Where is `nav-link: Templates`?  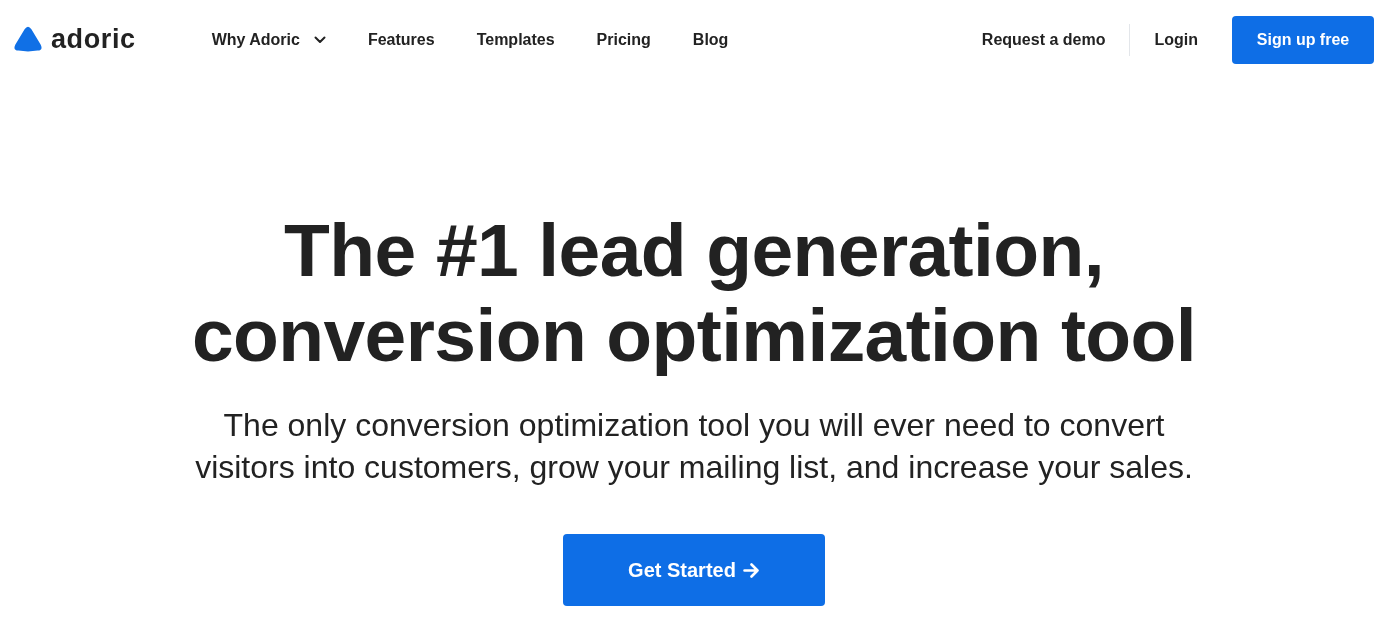 nav-link: Templates is located at coordinates (515, 40).